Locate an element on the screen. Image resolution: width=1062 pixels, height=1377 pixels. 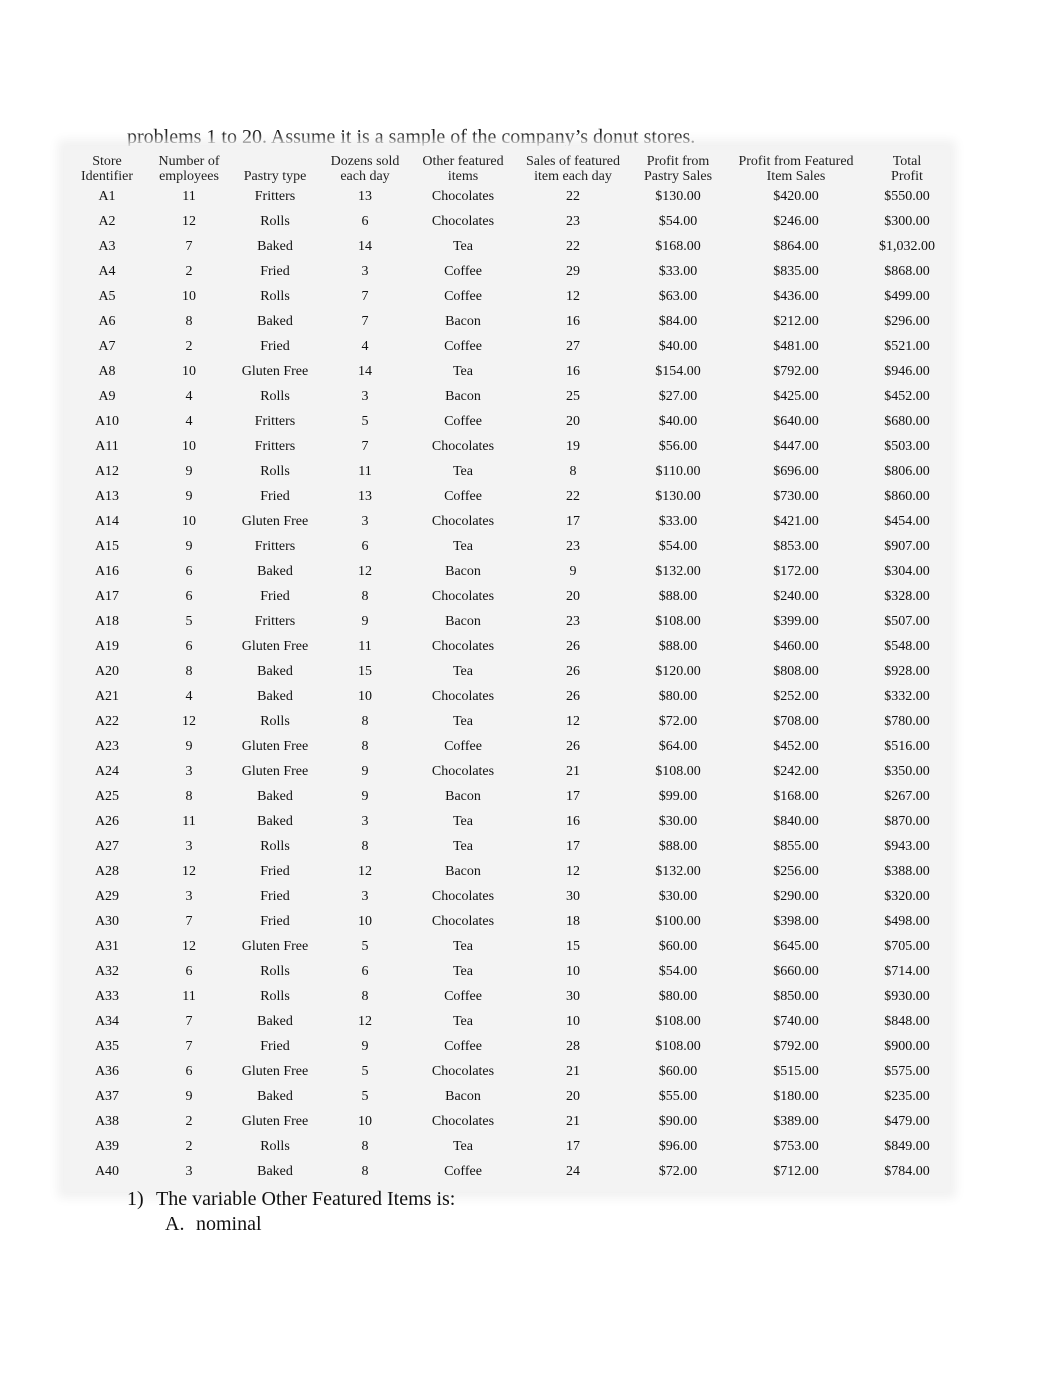
cell-store-identifier: A19 is located at coordinates (107, 646).